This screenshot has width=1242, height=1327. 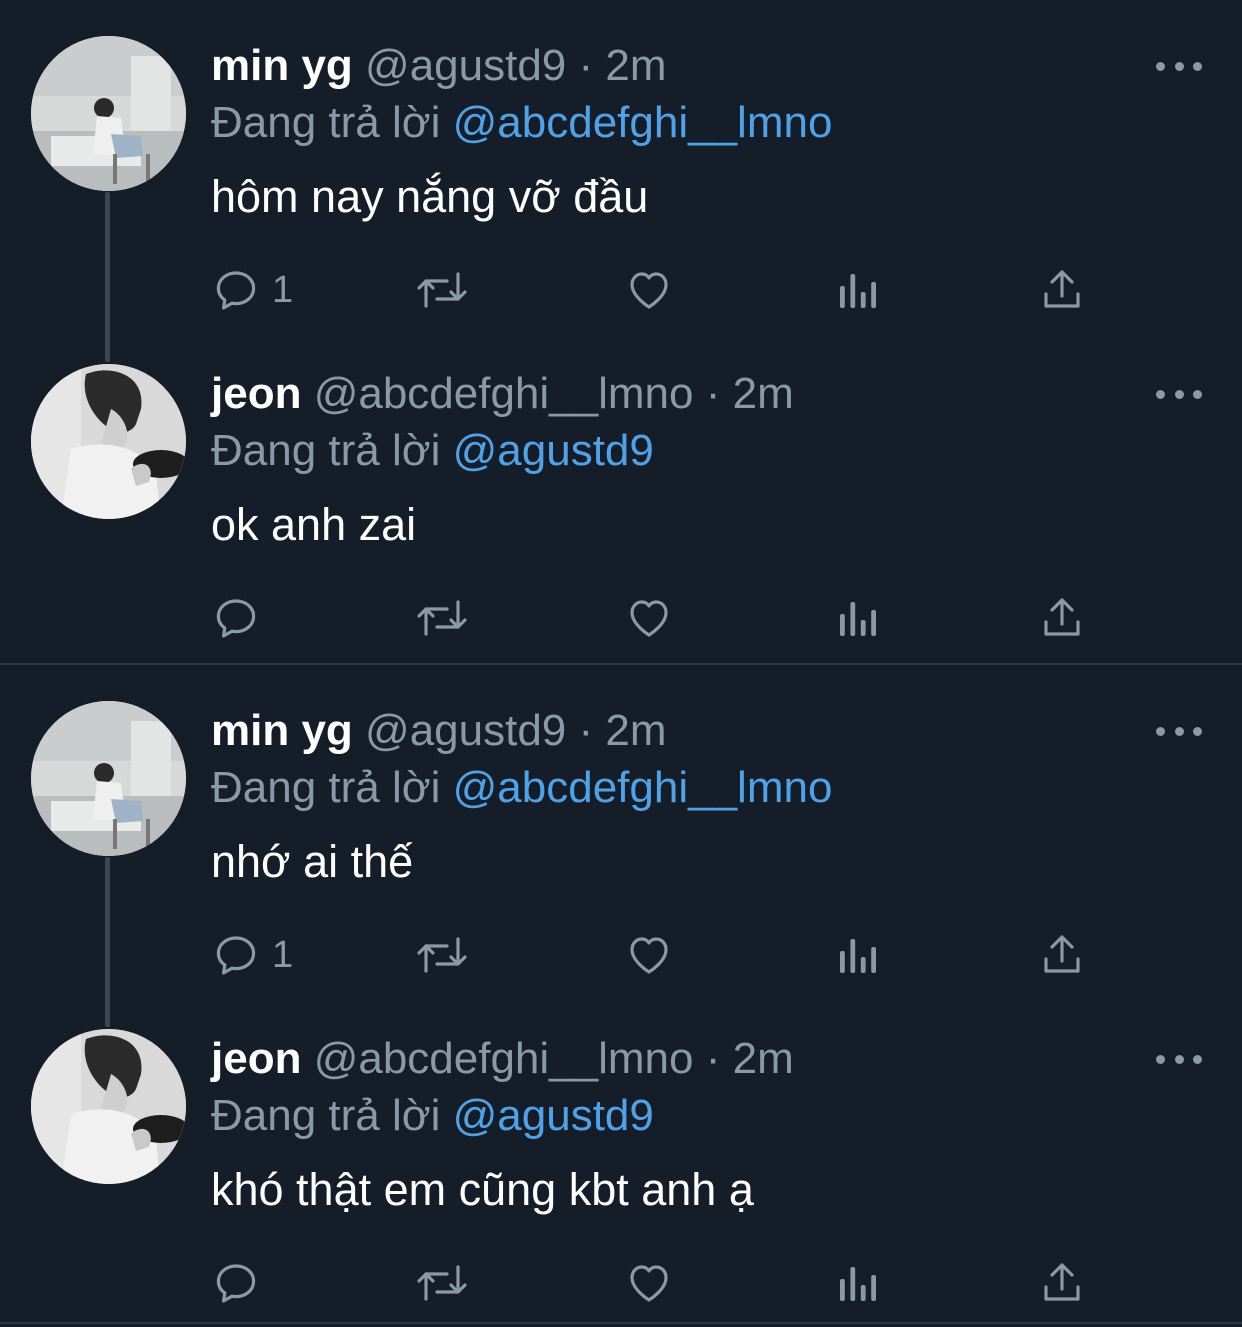 I want to click on tweet-text: ok anh zai, so click(x=314, y=524).